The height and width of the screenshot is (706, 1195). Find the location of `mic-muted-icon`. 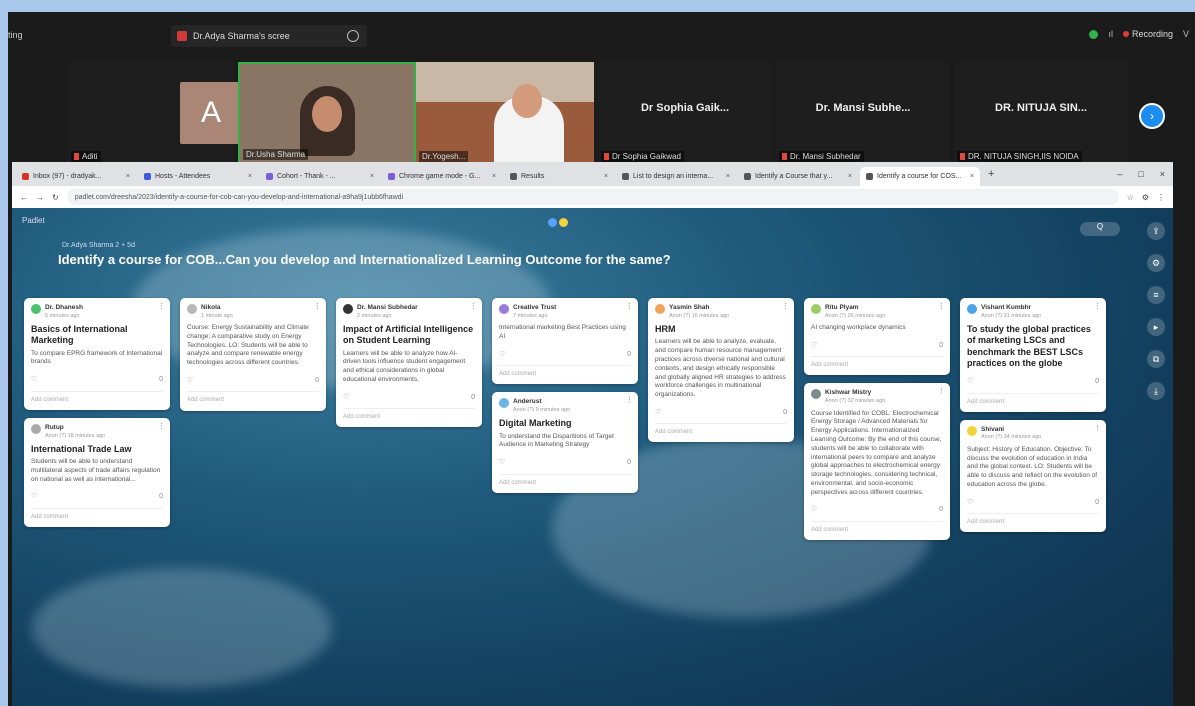

mic-muted-icon is located at coordinates (962, 157).